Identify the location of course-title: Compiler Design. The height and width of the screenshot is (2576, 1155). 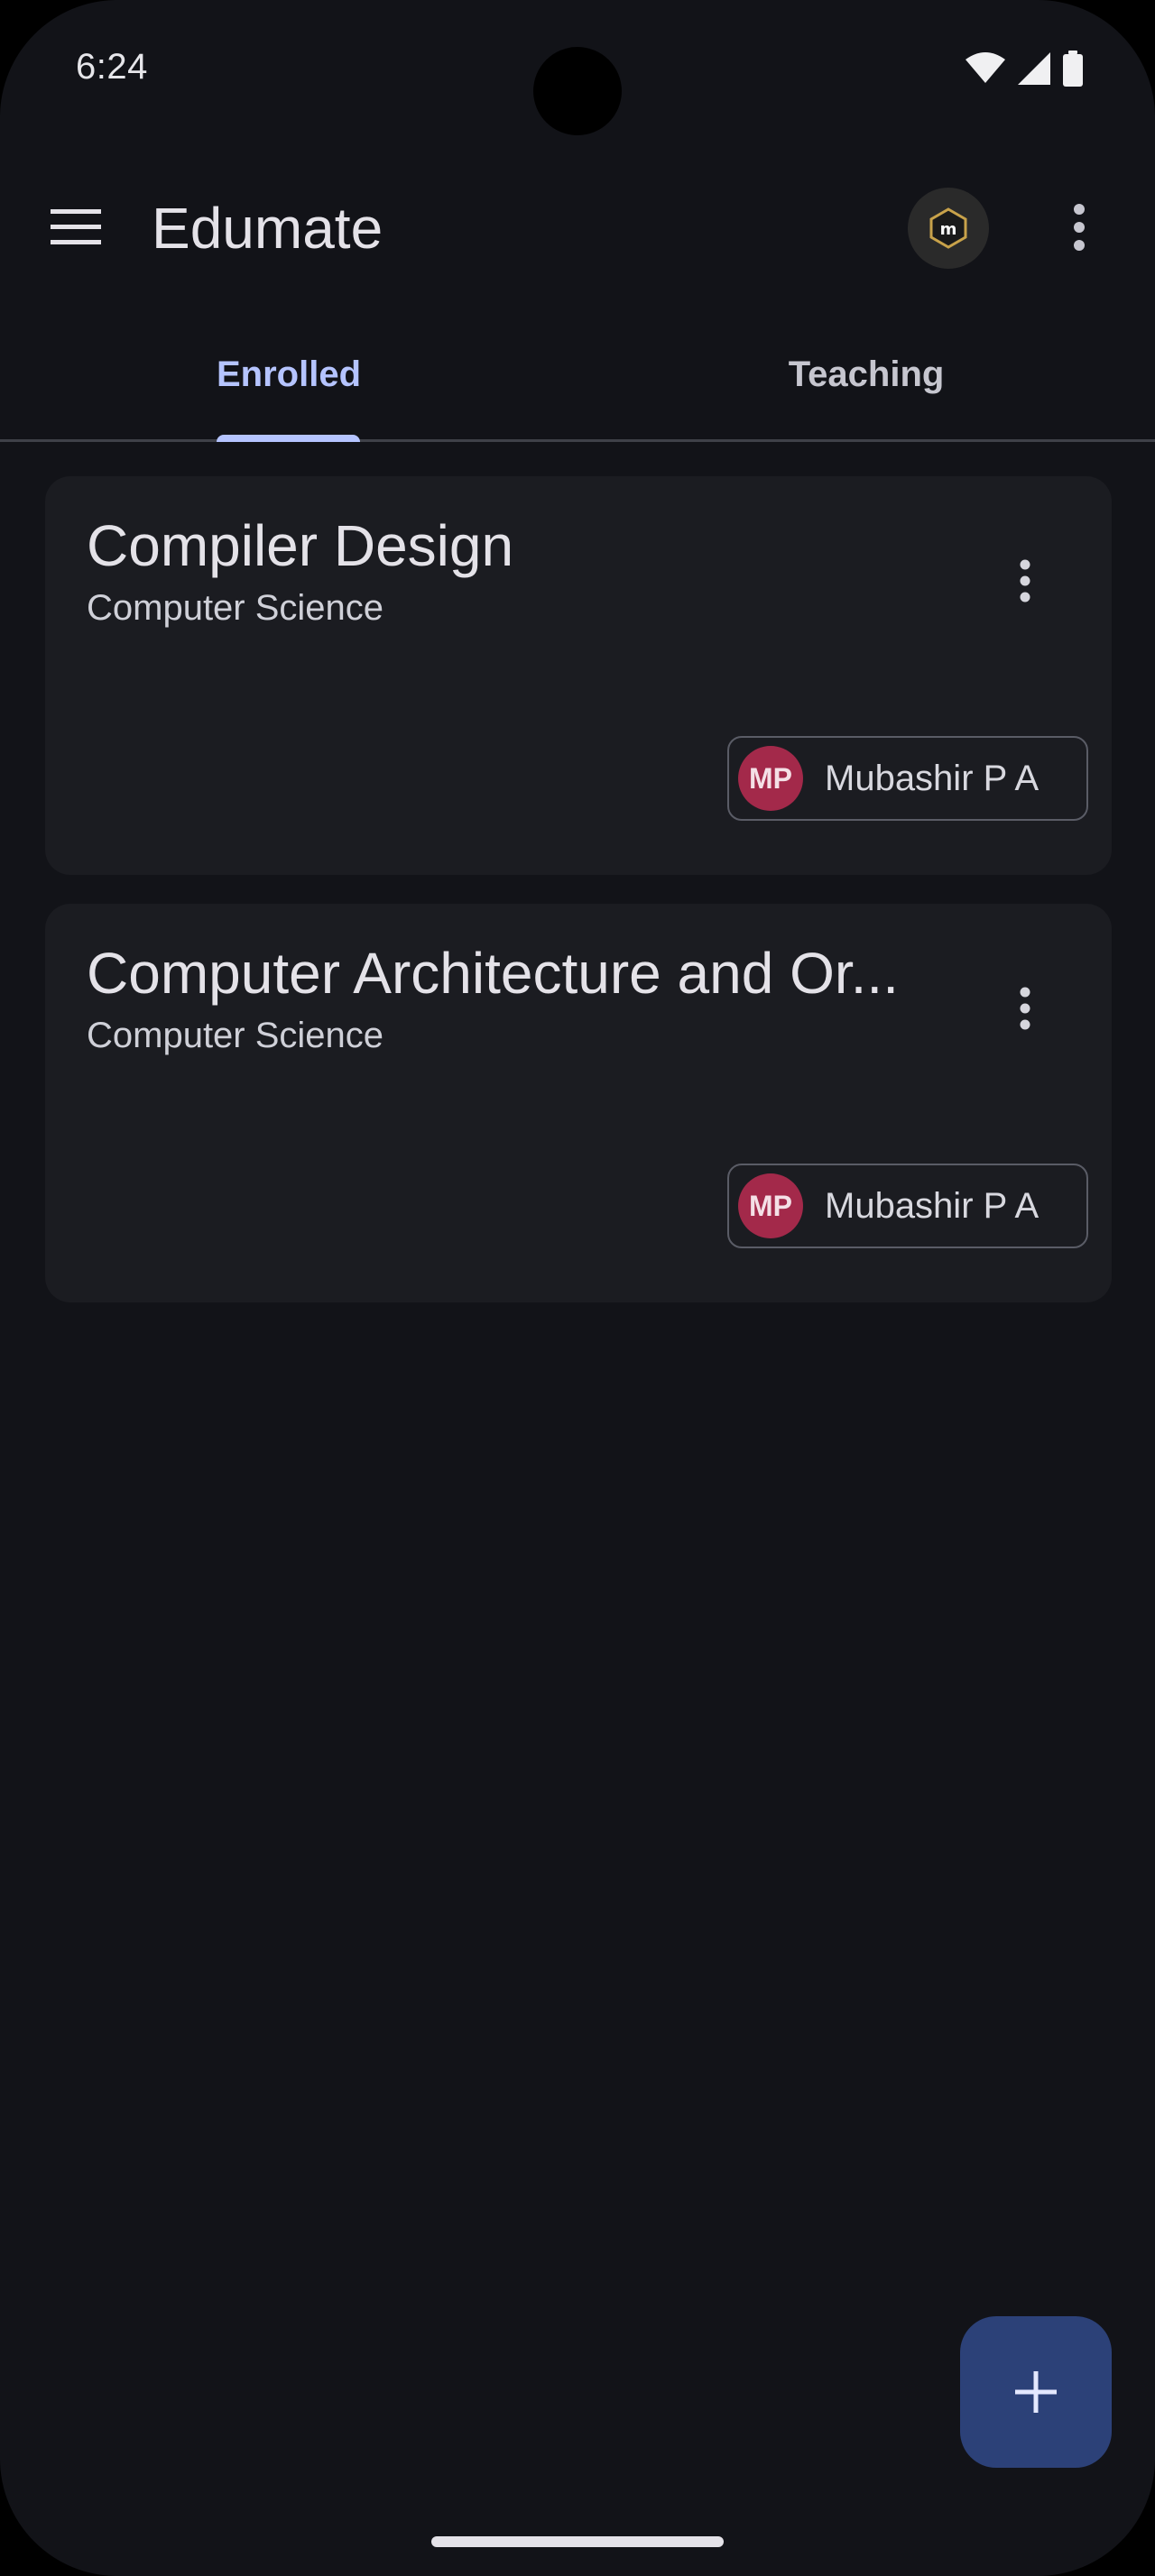
(300, 546).